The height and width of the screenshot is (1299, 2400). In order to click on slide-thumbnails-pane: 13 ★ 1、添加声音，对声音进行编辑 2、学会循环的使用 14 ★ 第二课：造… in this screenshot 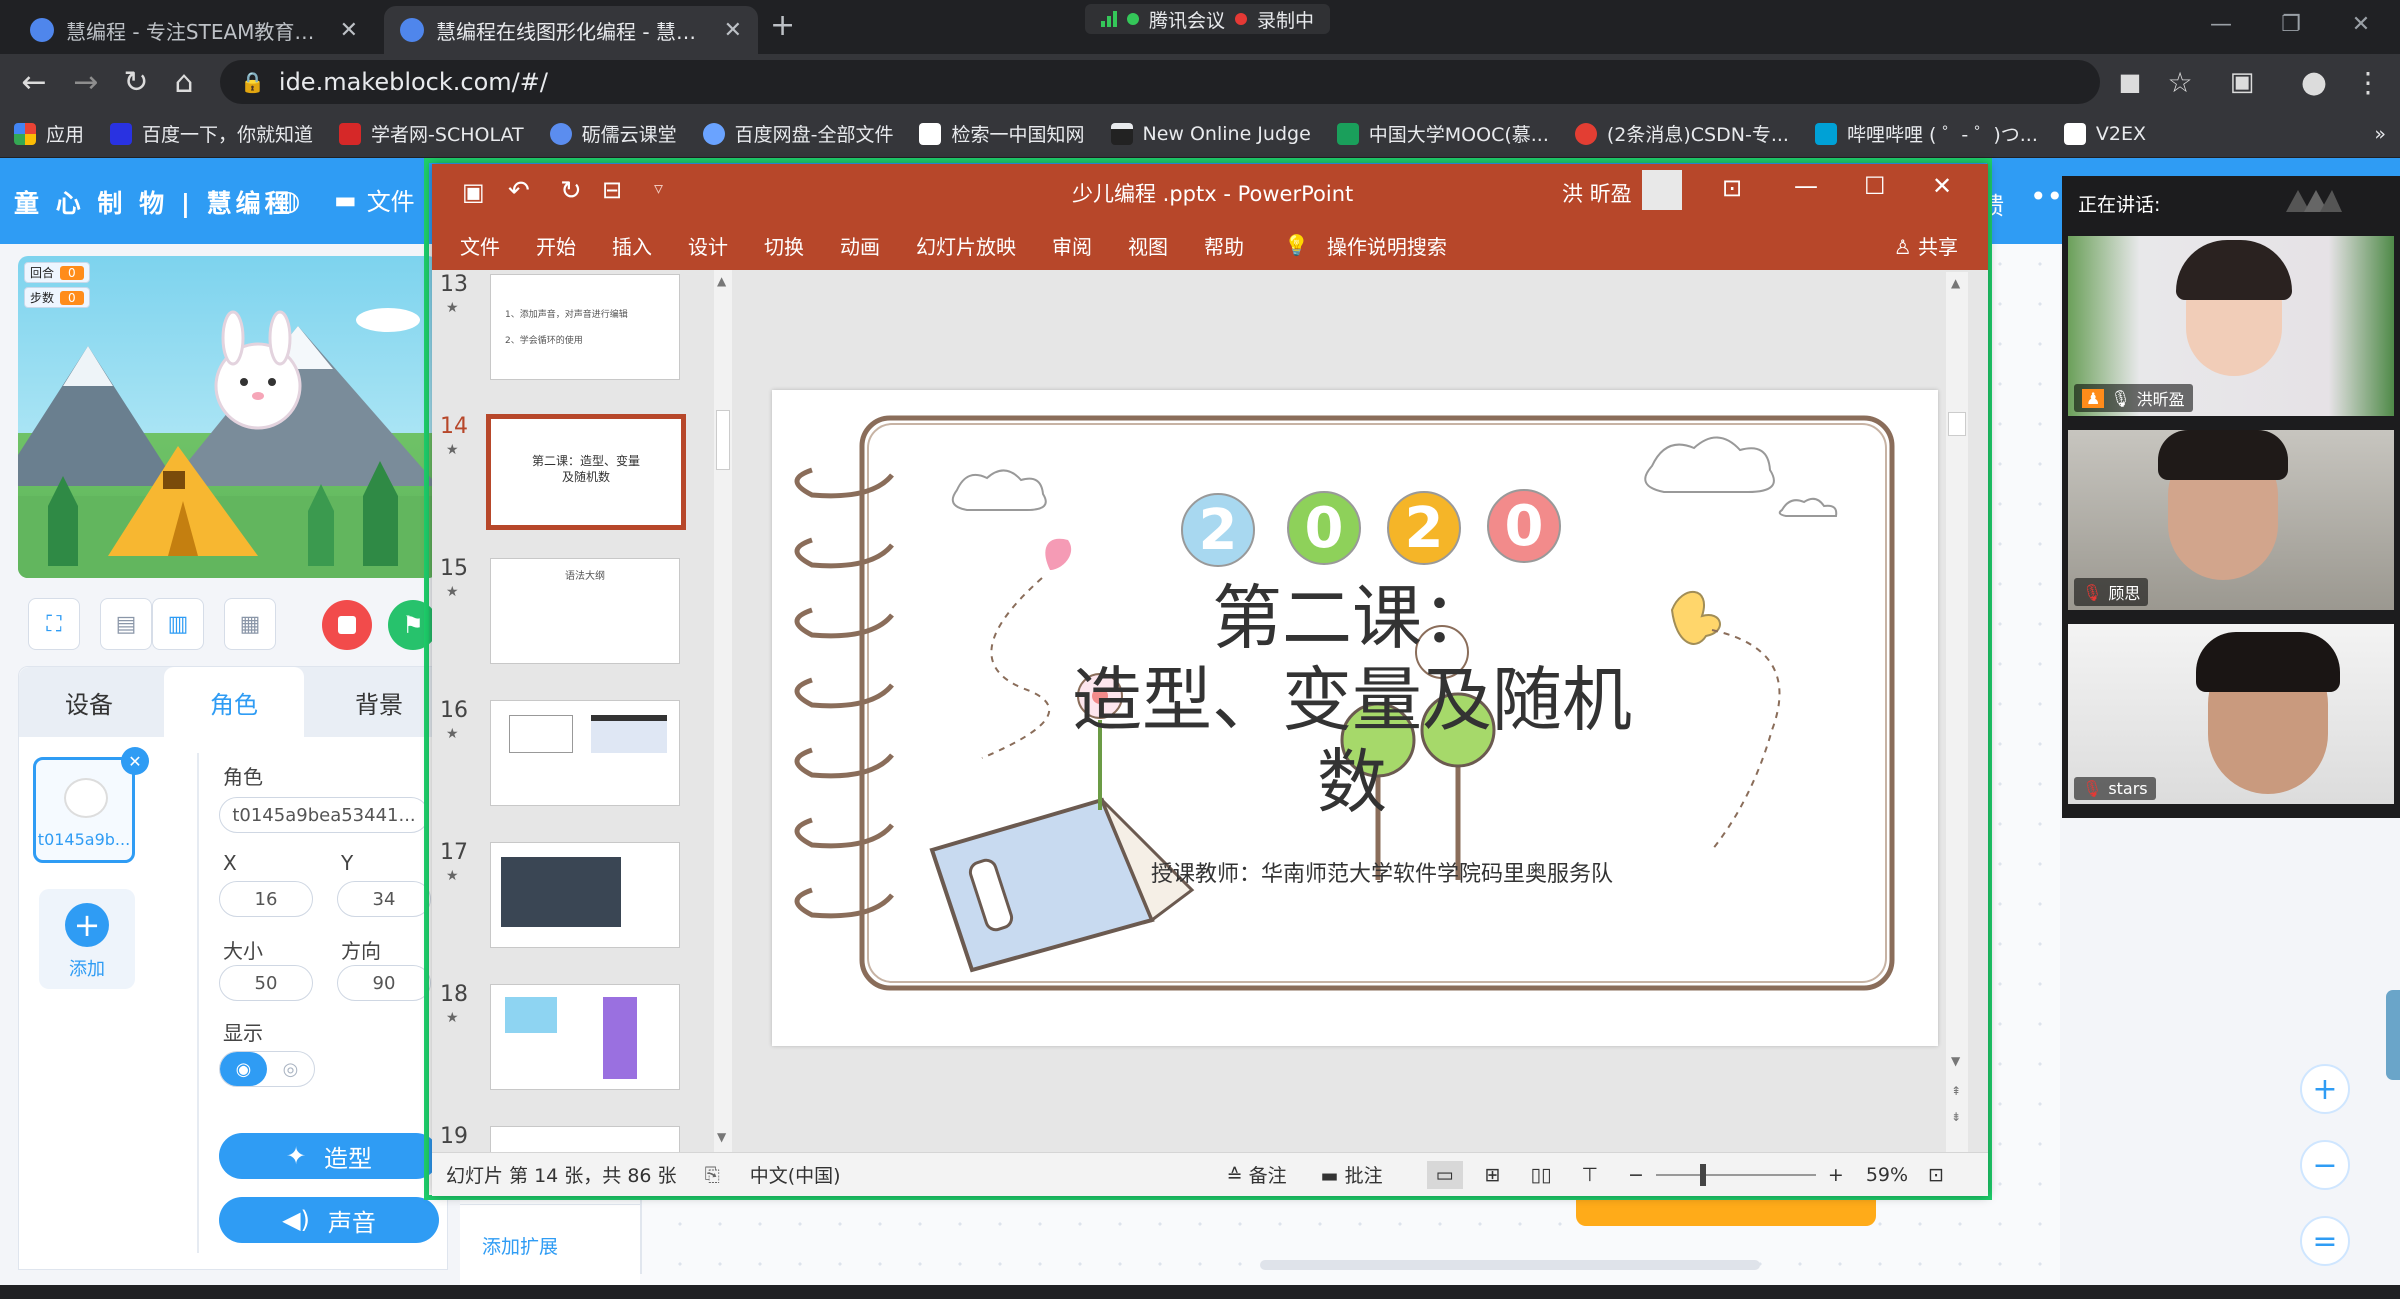, I will do `click(582, 711)`.